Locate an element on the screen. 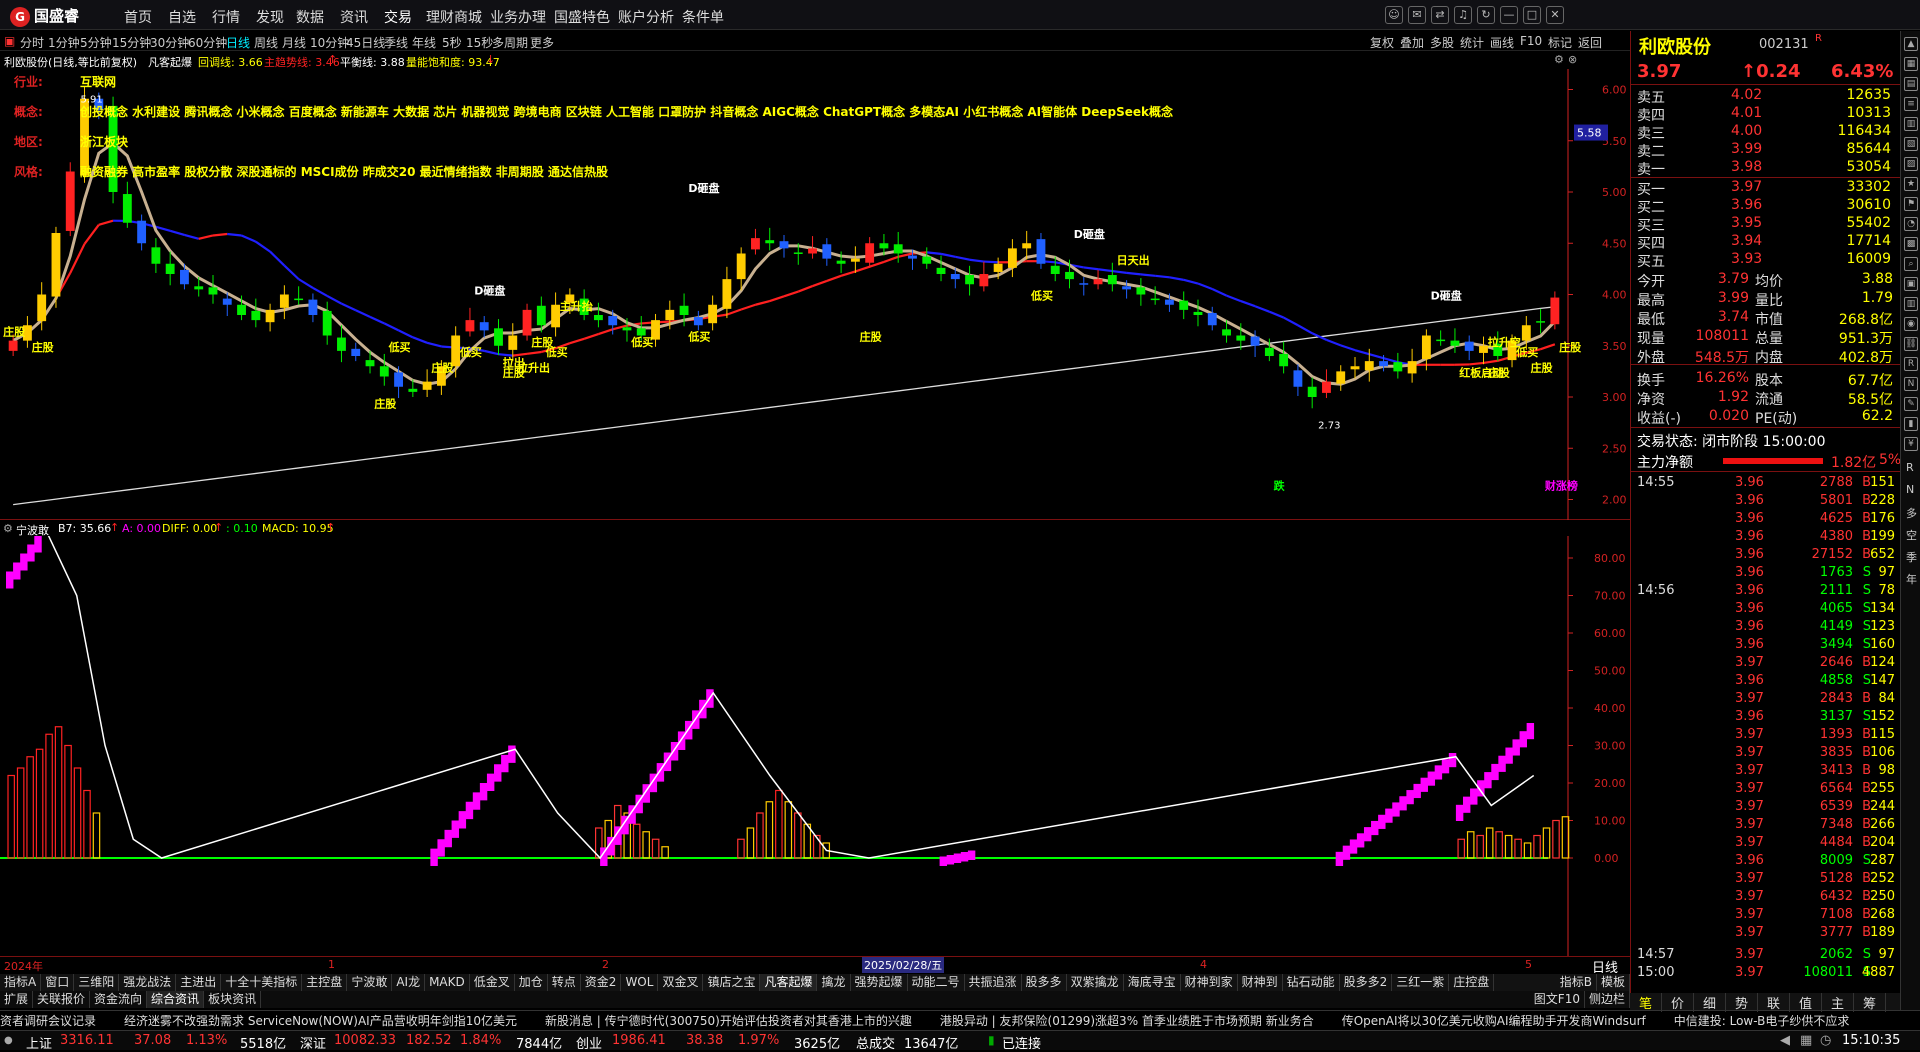 This screenshot has height=1052, width=1920. top-nav-0: 首页 is located at coordinates (138, 17).